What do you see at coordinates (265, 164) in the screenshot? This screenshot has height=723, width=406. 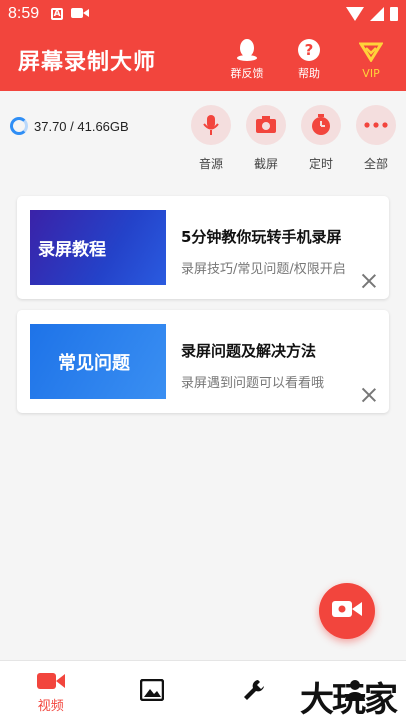 I see `tool-screenshot-label: 截屏` at bounding box center [265, 164].